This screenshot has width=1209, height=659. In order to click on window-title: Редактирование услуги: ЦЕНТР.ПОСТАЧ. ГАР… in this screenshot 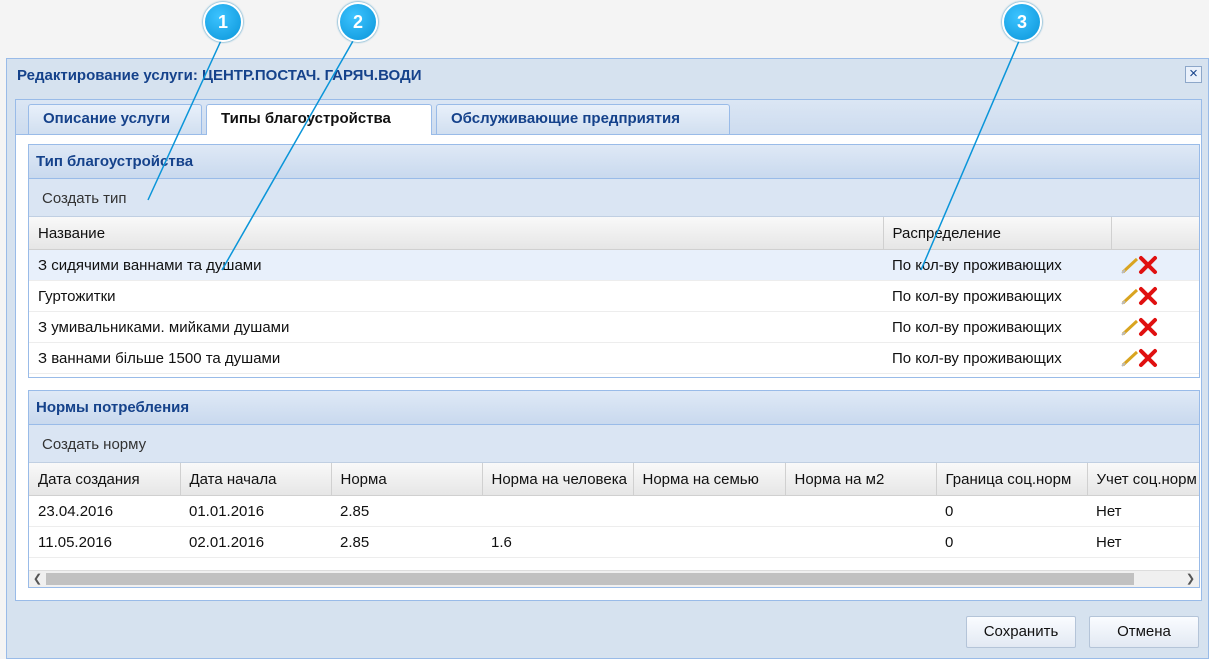, I will do `click(219, 75)`.